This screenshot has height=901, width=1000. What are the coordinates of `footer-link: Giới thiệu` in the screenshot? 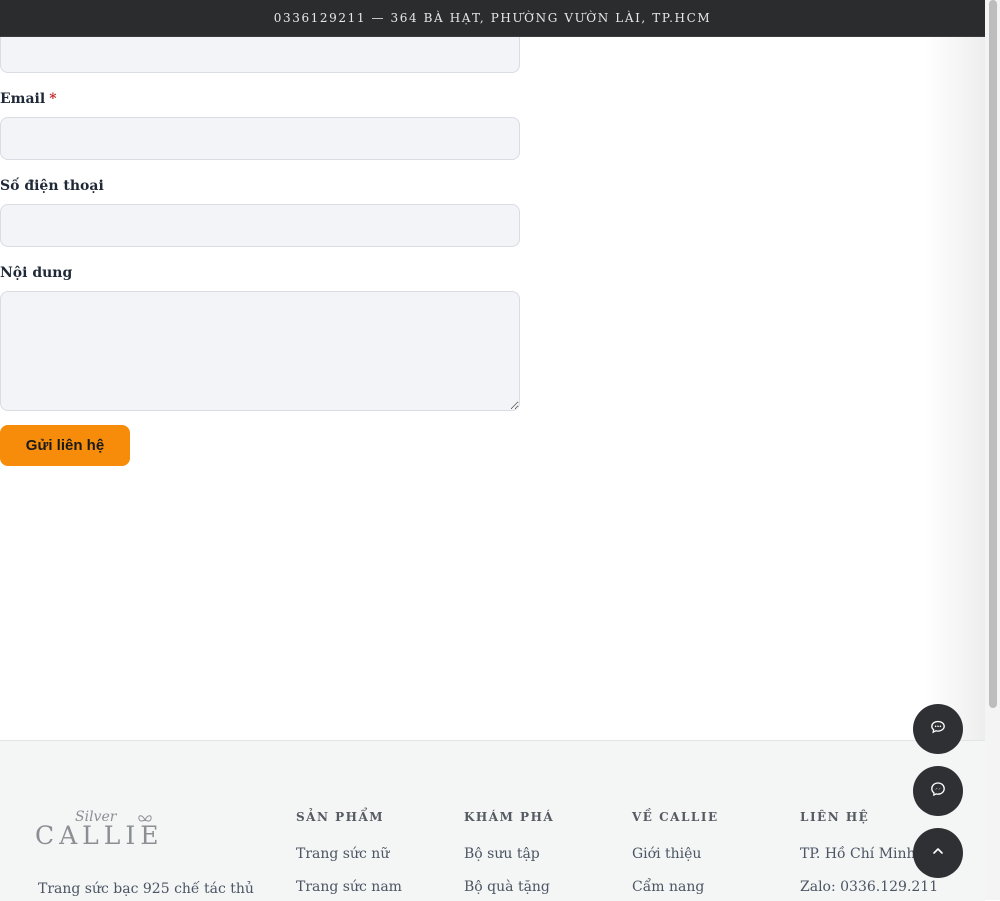 It's located at (675, 854).